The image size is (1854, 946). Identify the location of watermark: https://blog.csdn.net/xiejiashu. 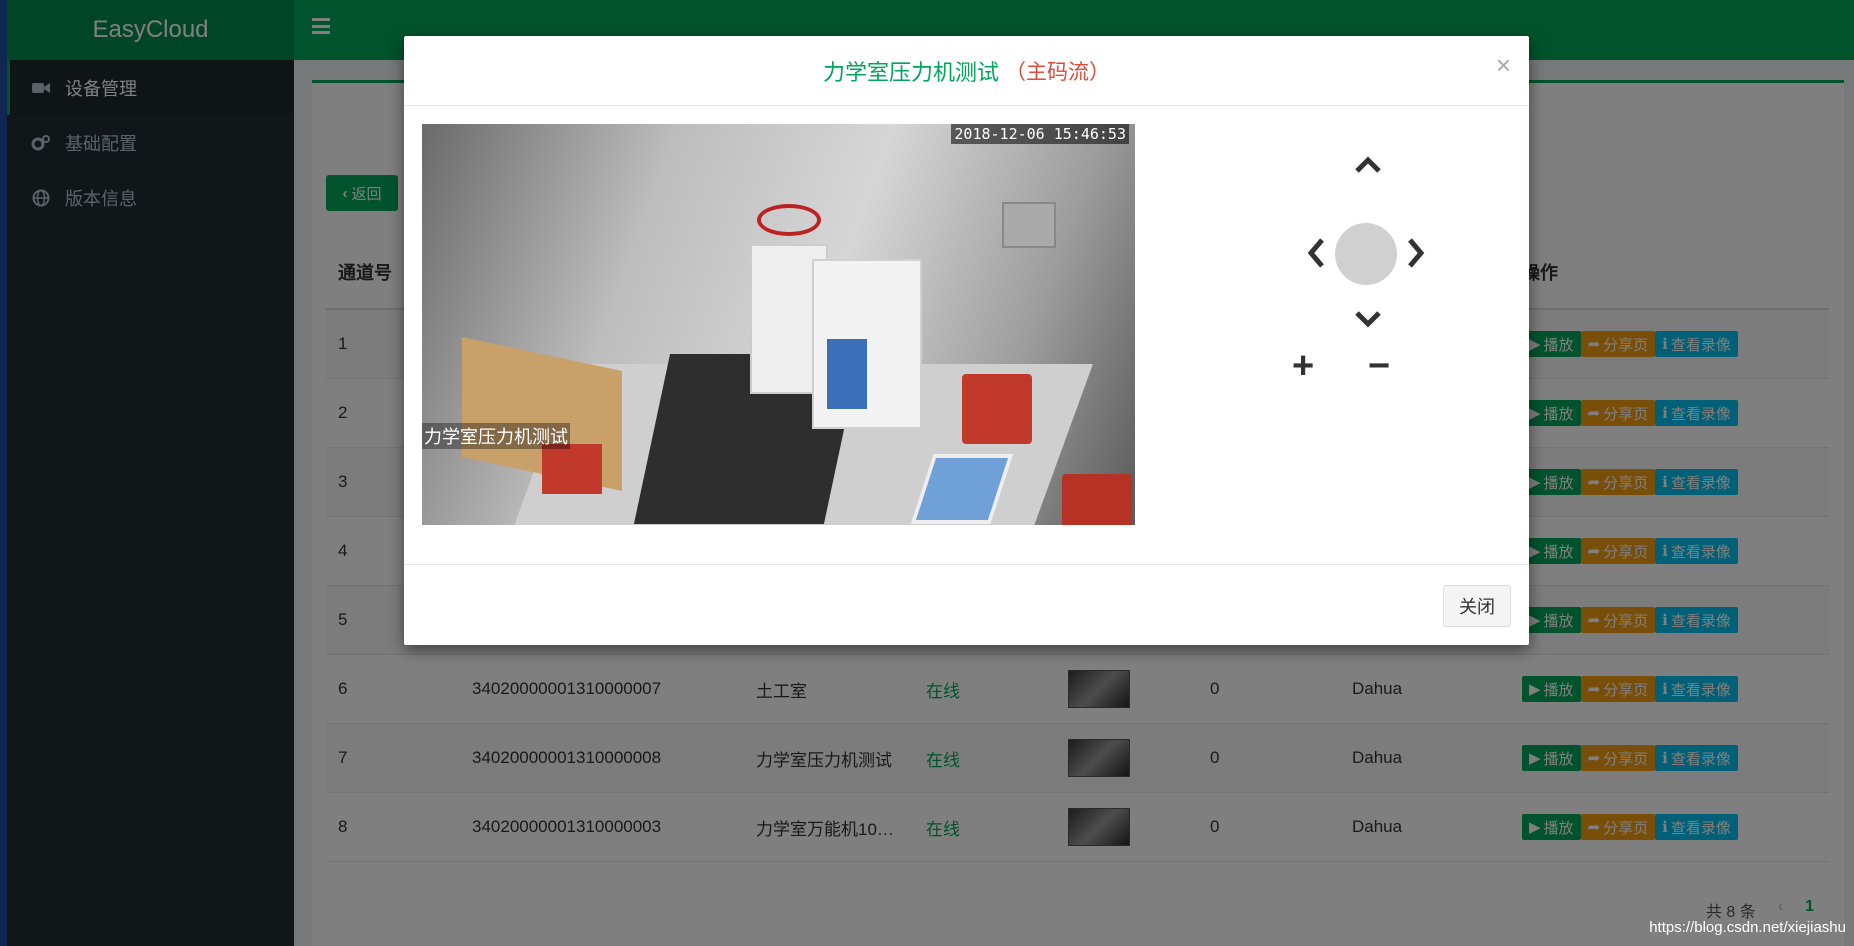
(1747, 927).